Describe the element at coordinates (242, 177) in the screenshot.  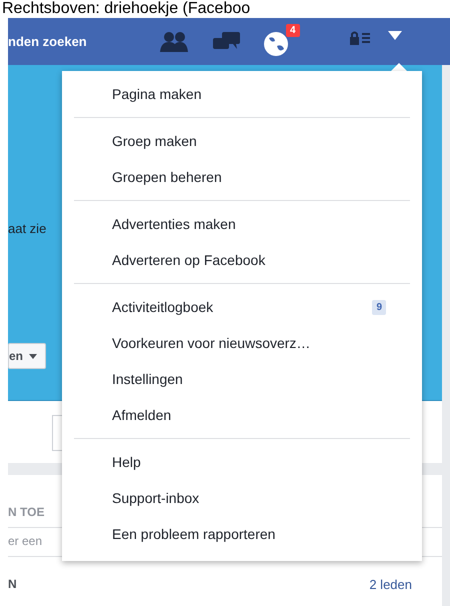
I see `menu-item: Groepen beheren` at that location.